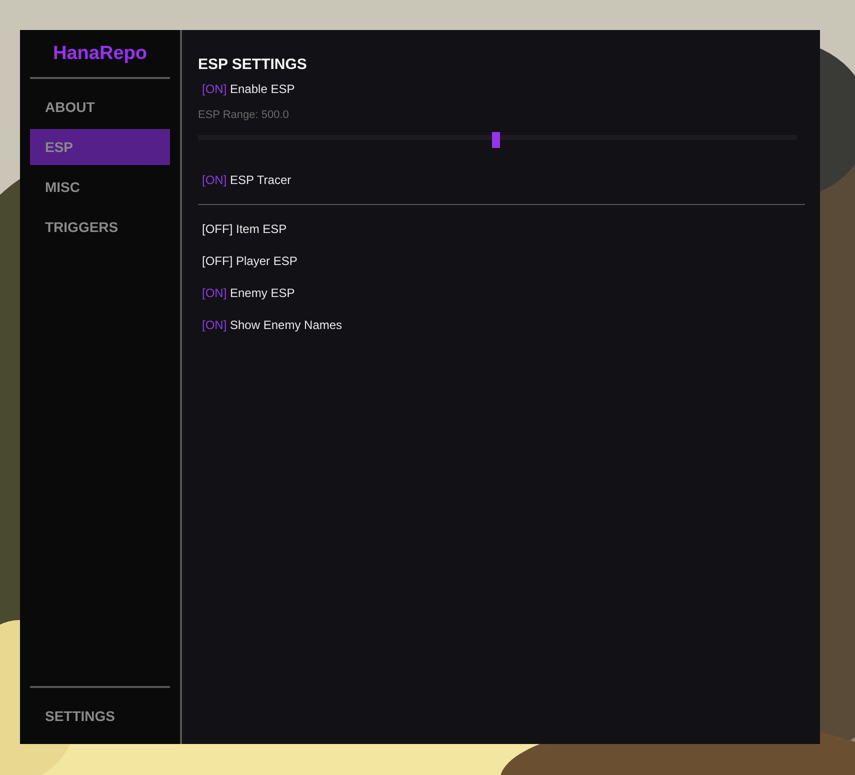 The height and width of the screenshot is (775, 855). I want to click on toggle-option: [OFF] Item ESP, so click(501, 229).